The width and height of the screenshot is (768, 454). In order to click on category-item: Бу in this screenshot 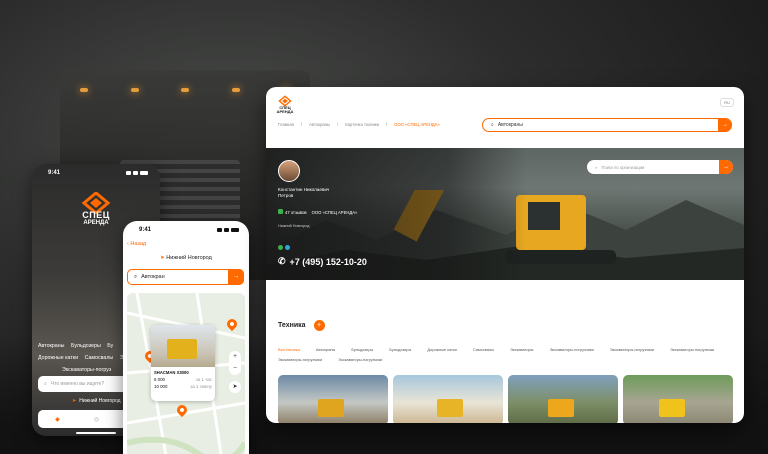, I will do `click(110, 346)`.